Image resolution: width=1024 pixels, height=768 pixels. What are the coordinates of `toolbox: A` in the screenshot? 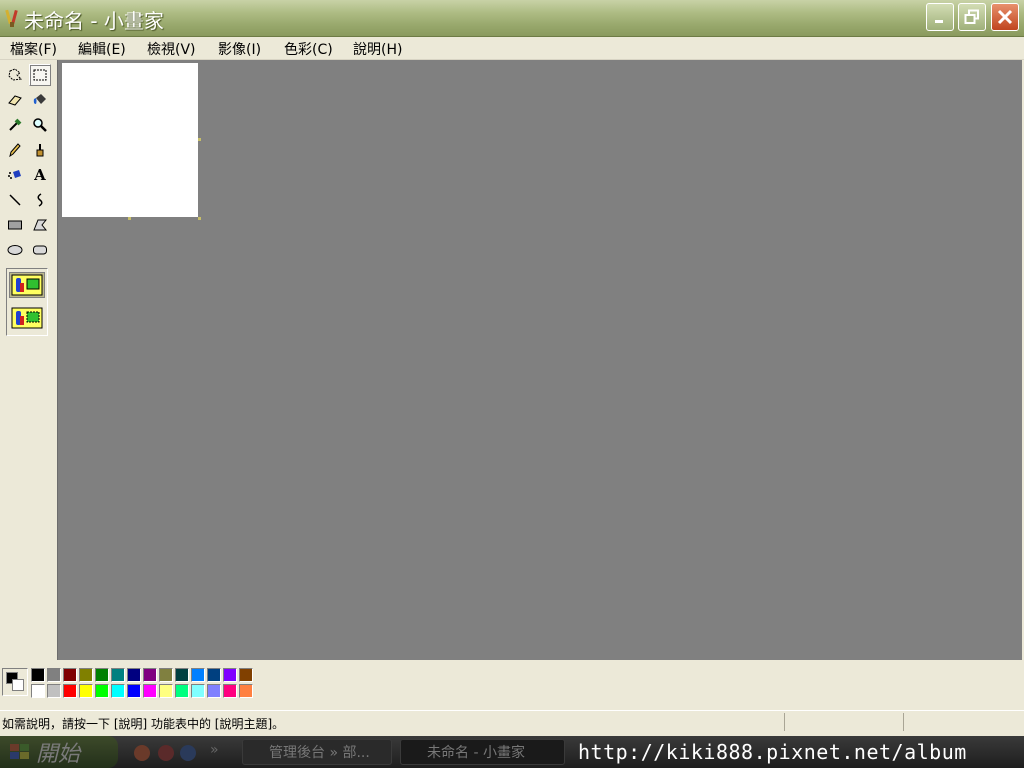 It's located at (28, 360).